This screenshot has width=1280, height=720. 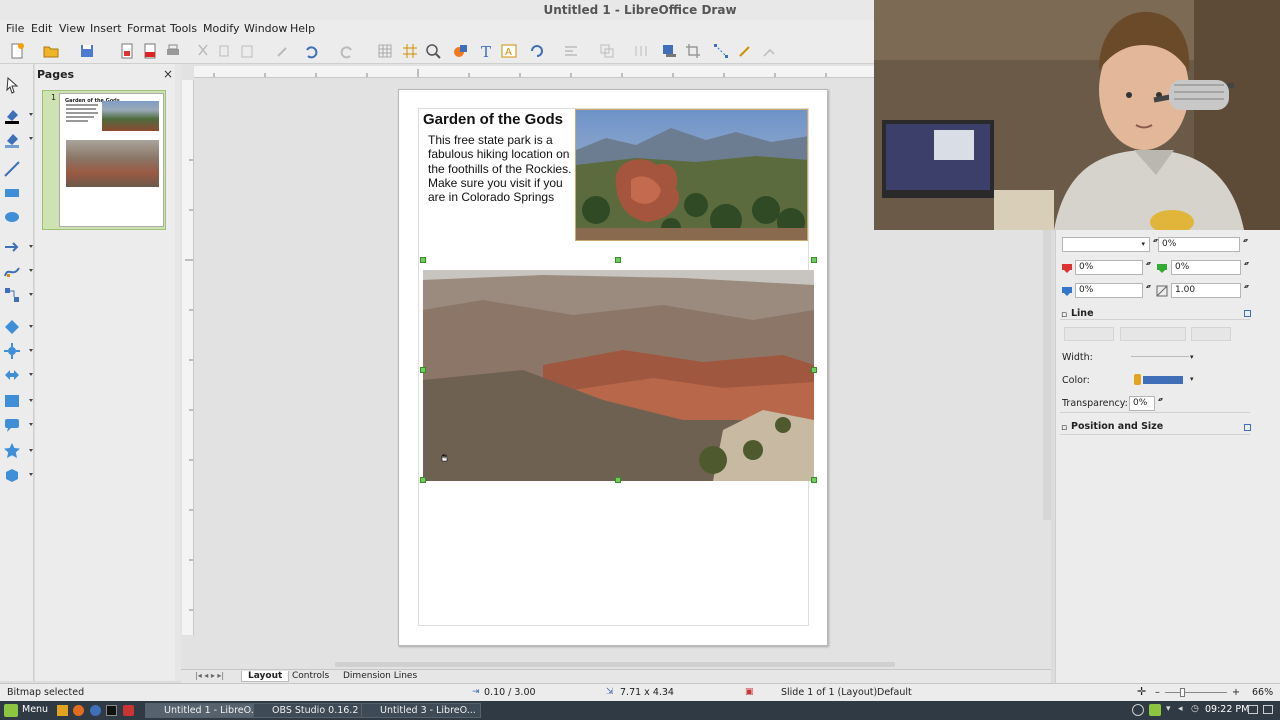 I want to click on line-color-icon, so click(x=18, y=116).